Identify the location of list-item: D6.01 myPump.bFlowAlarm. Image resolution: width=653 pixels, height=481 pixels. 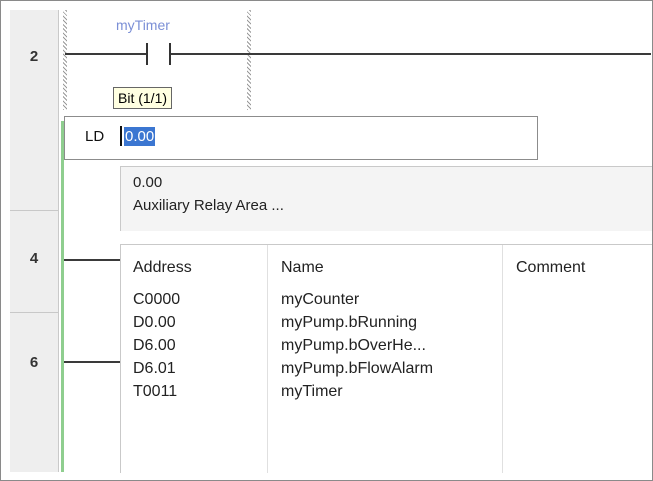
(386, 371).